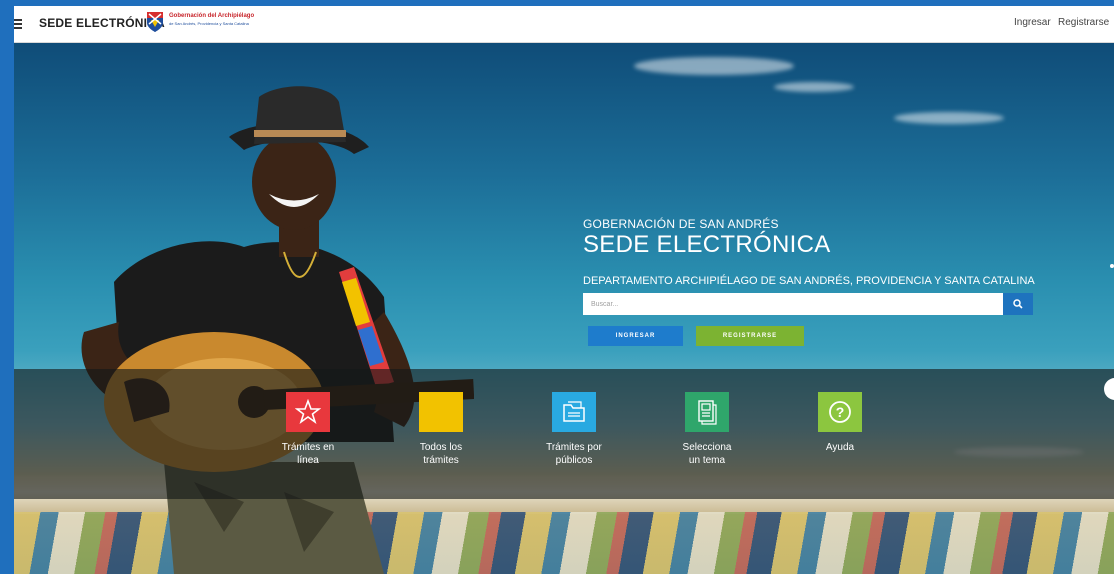  What do you see at coordinates (707, 244) in the screenshot?
I see `hero-title: SEDE ELECTRÓNICA` at bounding box center [707, 244].